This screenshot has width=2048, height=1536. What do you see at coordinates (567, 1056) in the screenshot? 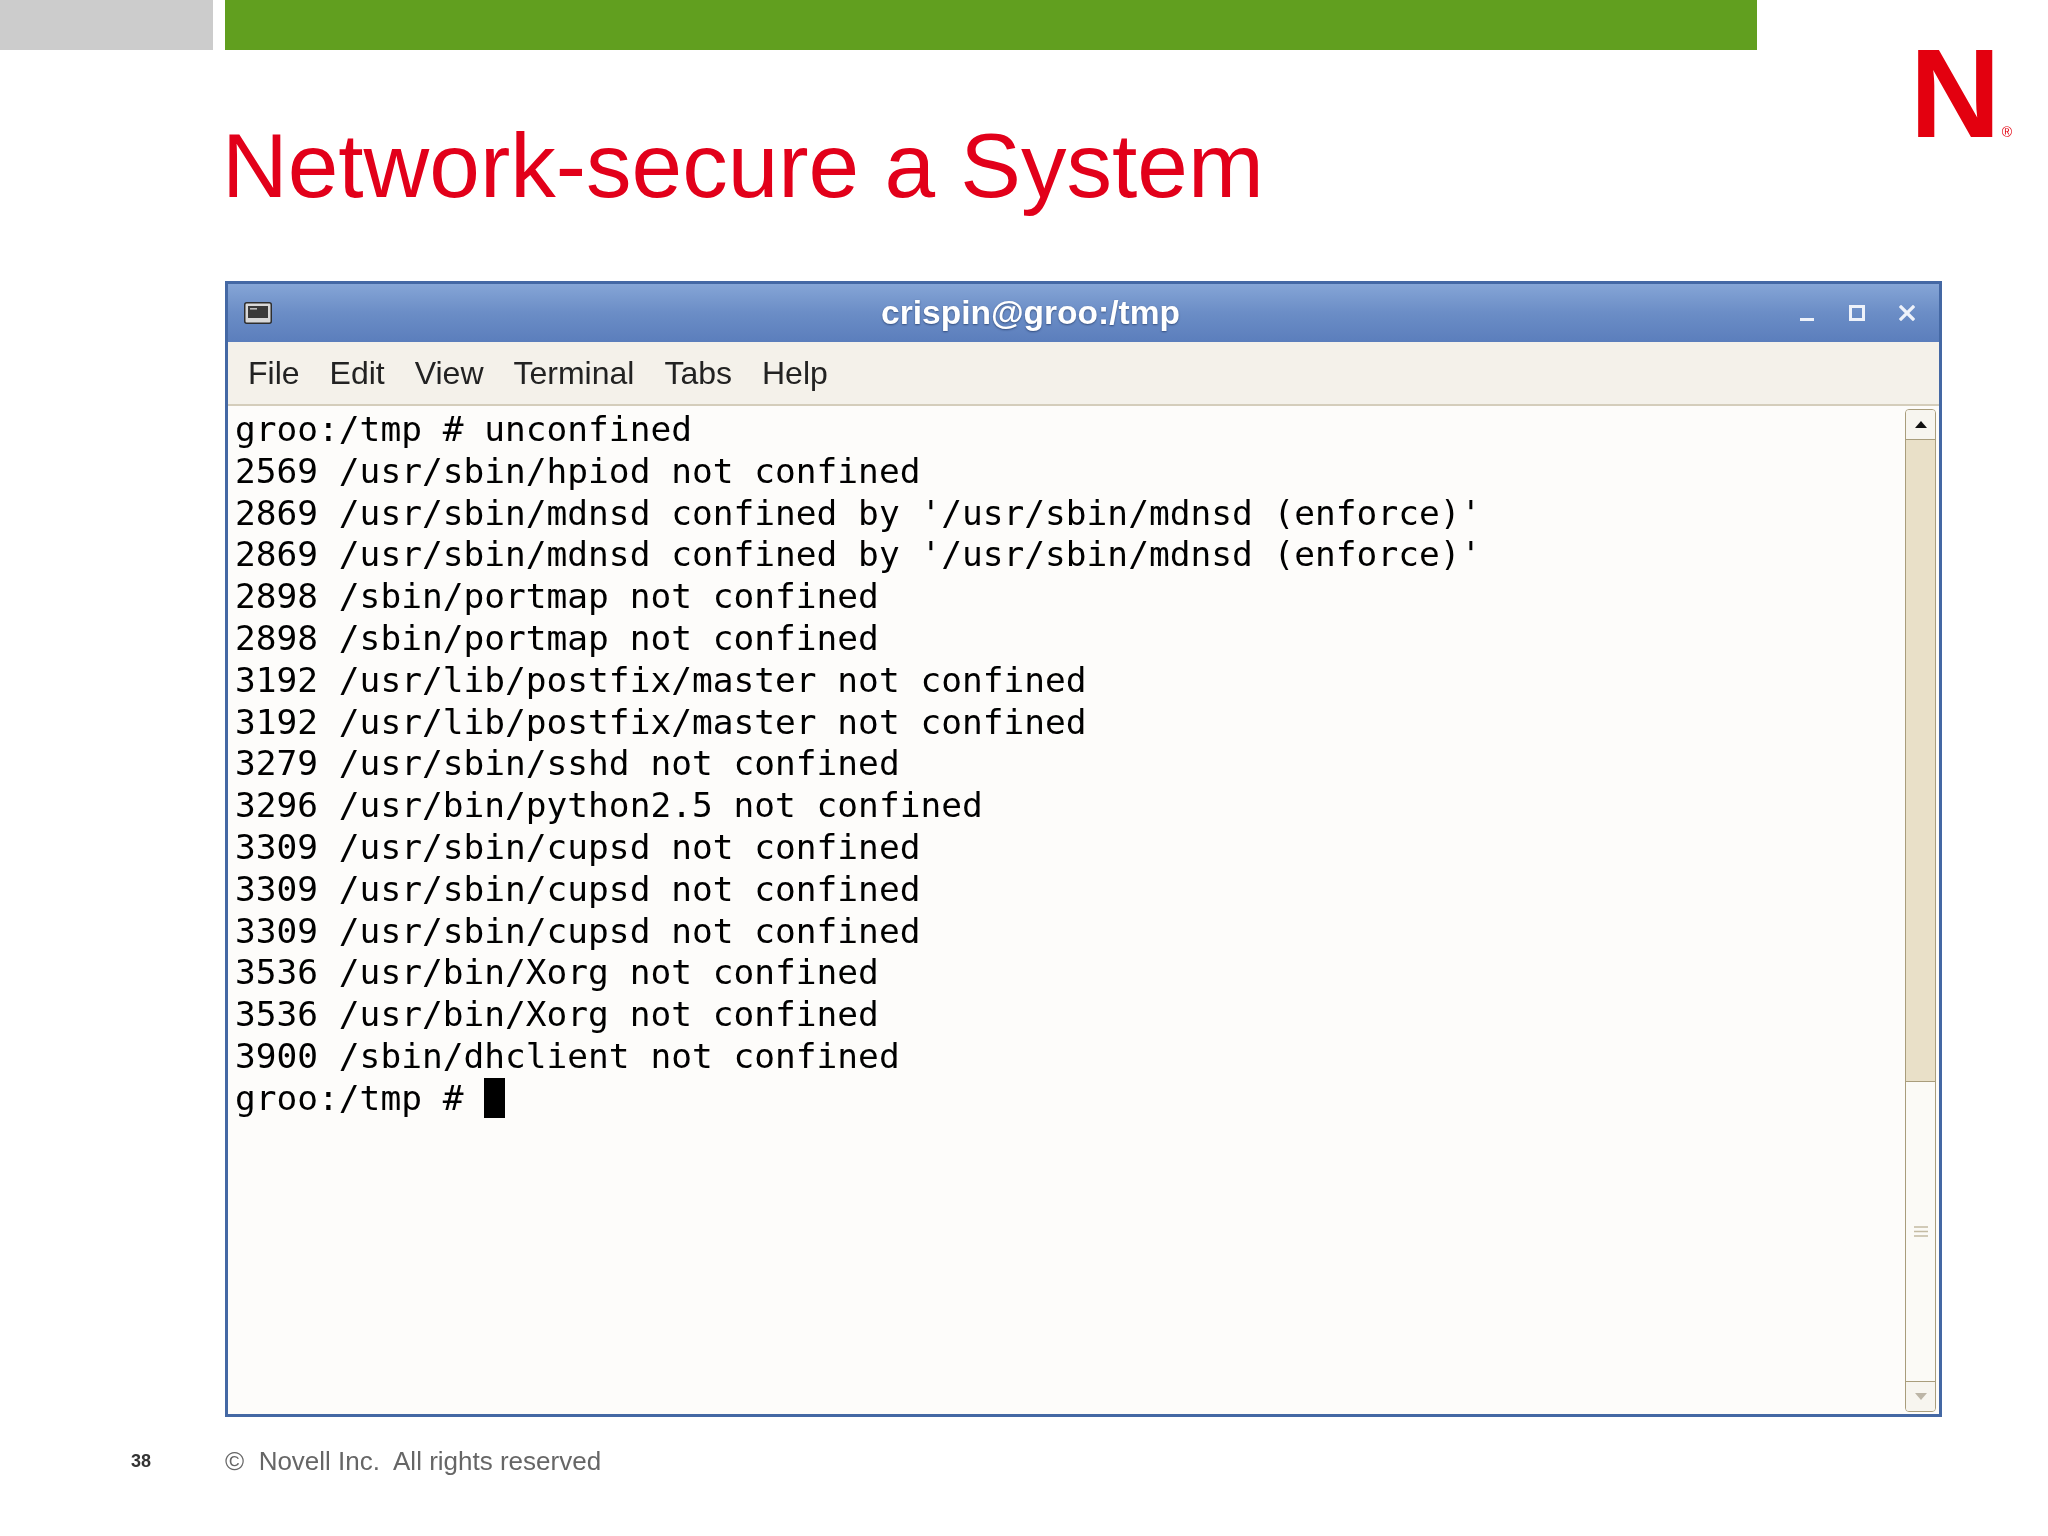
I see `terminal-line: 3900 /sbin/dhclient not confined` at bounding box center [567, 1056].